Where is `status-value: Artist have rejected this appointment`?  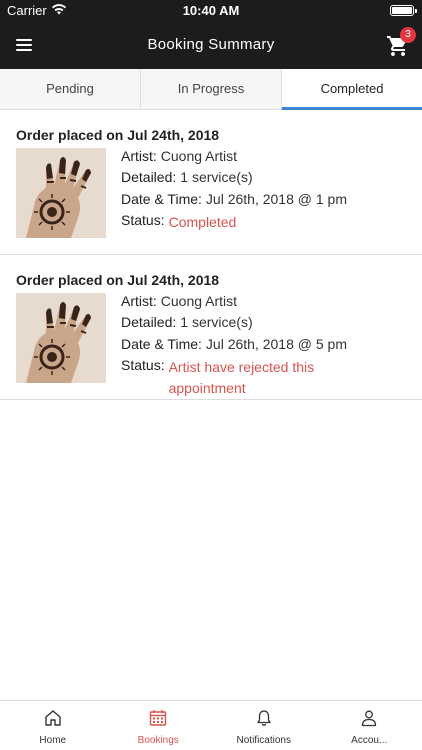 status-value: Artist have rejected this appointment is located at coordinates (241, 377).